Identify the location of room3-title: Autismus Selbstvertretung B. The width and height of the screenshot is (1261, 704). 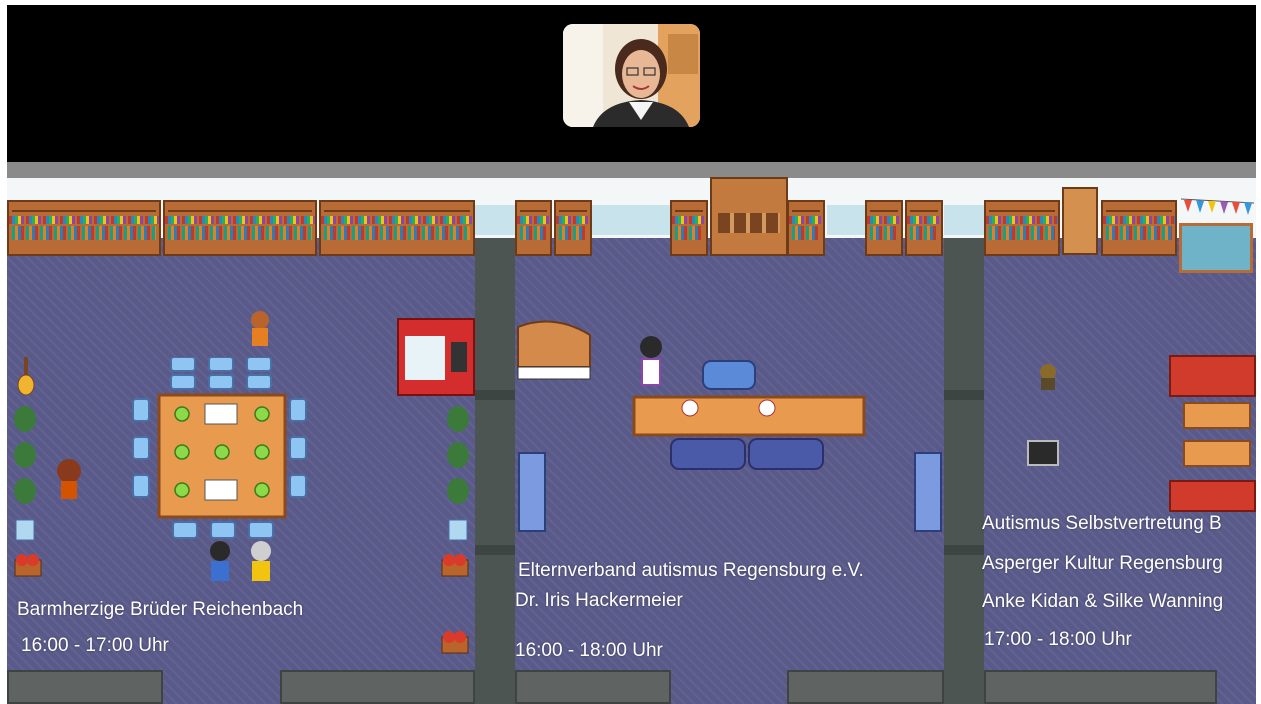
(1102, 523).